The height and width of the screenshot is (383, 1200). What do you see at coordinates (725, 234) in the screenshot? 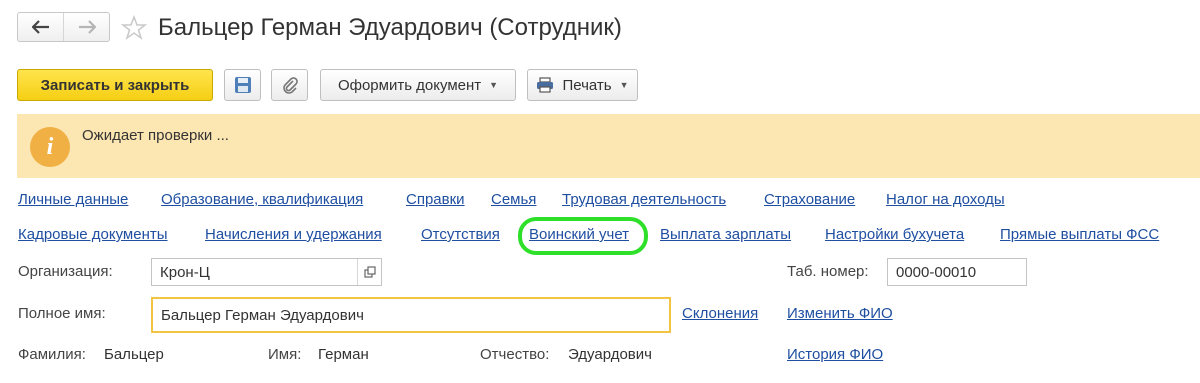
I see `section-link-salary-payment: Выплата зарплаты` at bounding box center [725, 234].